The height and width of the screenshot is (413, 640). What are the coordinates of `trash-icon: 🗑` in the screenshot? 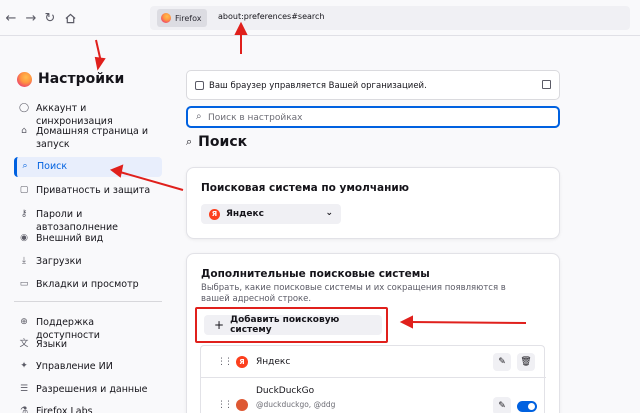 It's located at (526, 362).